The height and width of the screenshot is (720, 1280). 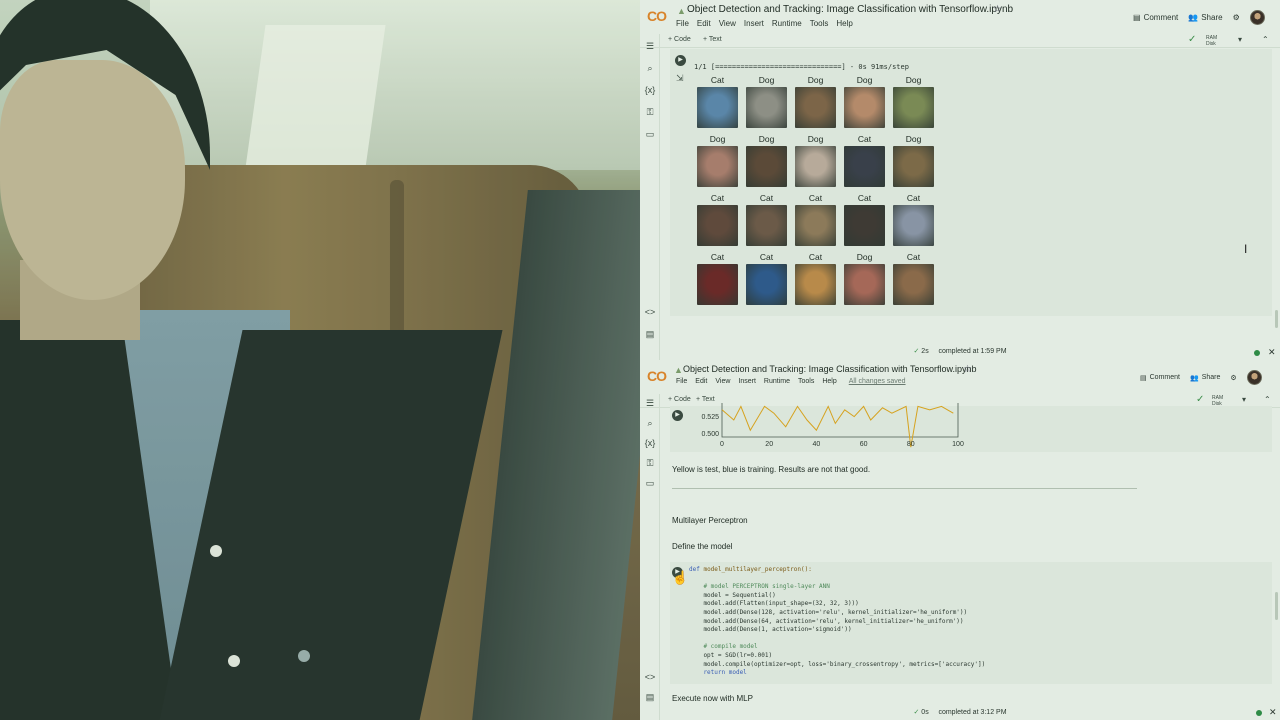 What do you see at coordinates (913, 101) in the screenshot?
I see `prediction-tile: Dog` at bounding box center [913, 101].